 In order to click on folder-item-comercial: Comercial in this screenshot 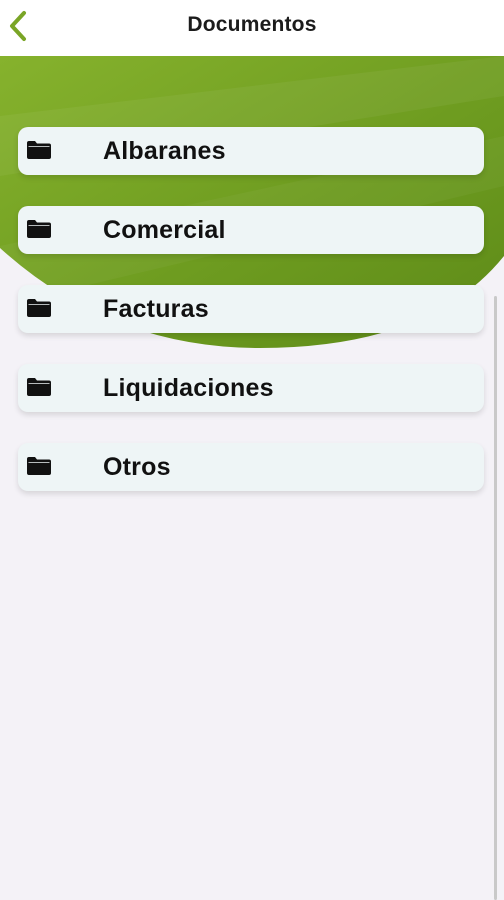, I will do `click(251, 230)`.